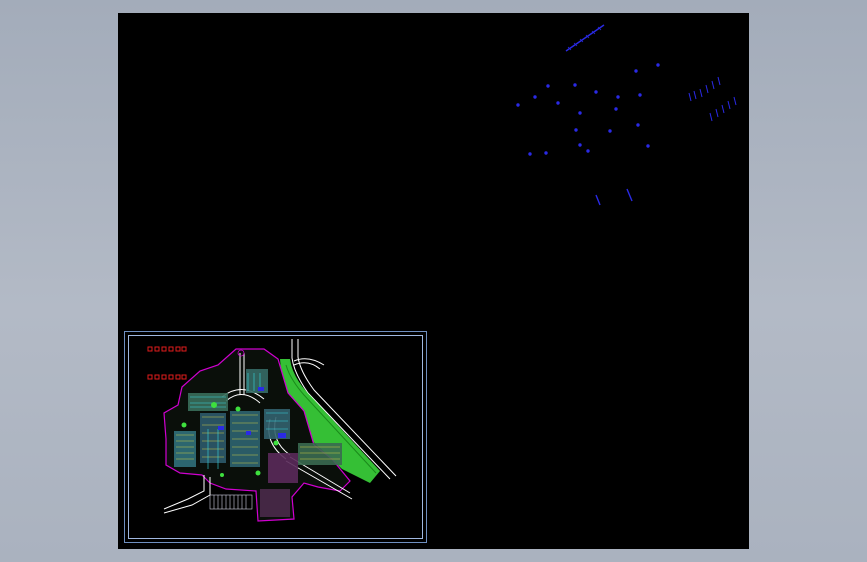  What do you see at coordinates (280, 430) in the screenshot?
I see `site-plan-drawing` at bounding box center [280, 430].